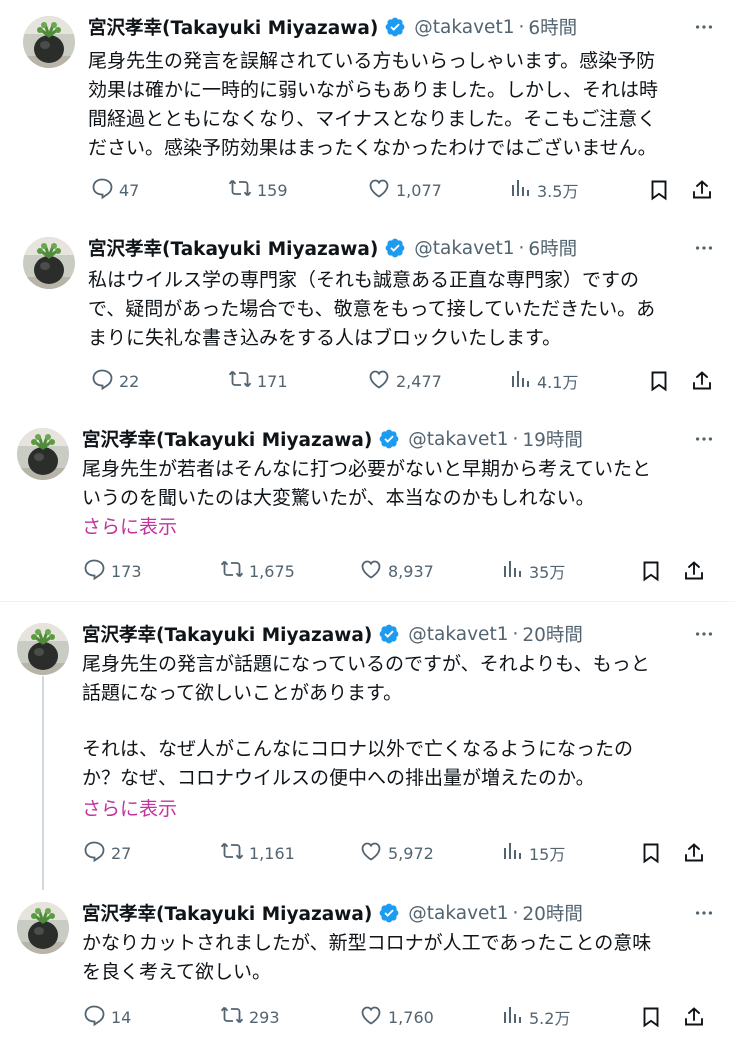  I want to click on views-button: 3.5万, so click(543, 190).